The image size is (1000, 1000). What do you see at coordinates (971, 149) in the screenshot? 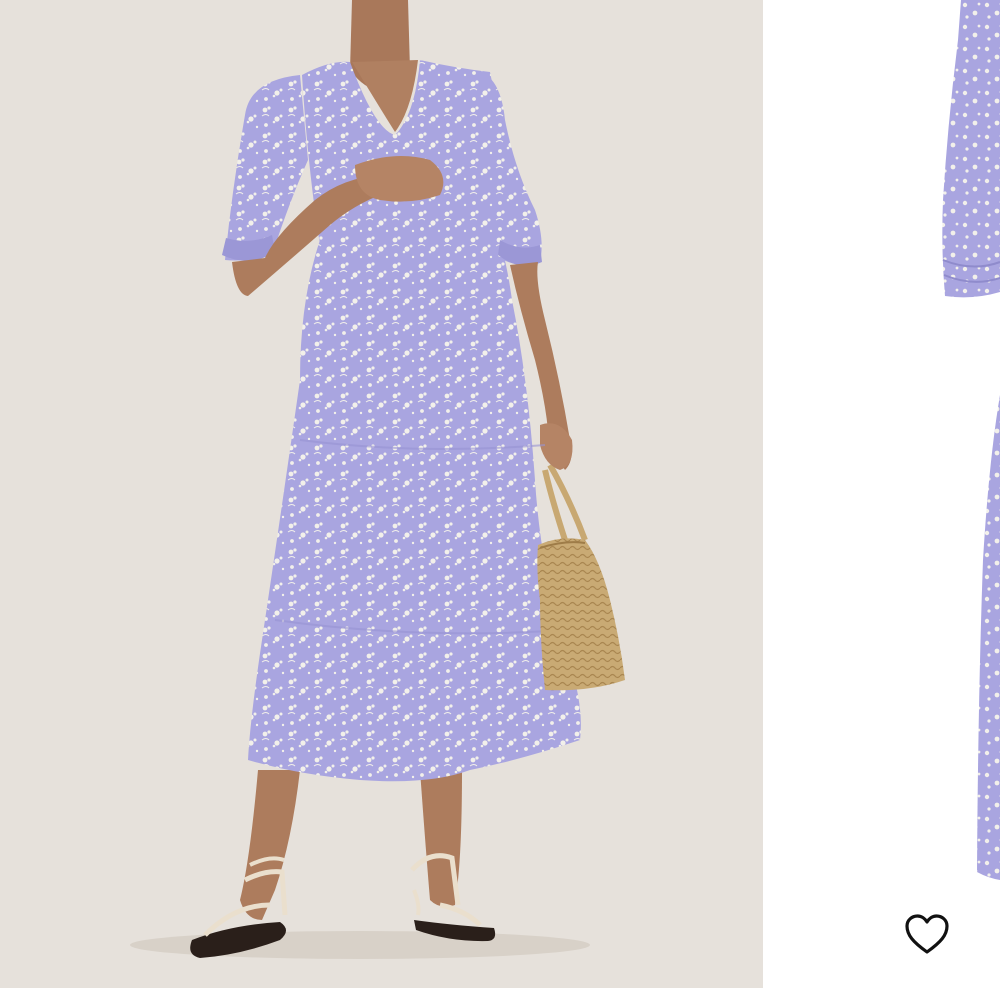
I see `flat-sleeve` at bounding box center [971, 149].